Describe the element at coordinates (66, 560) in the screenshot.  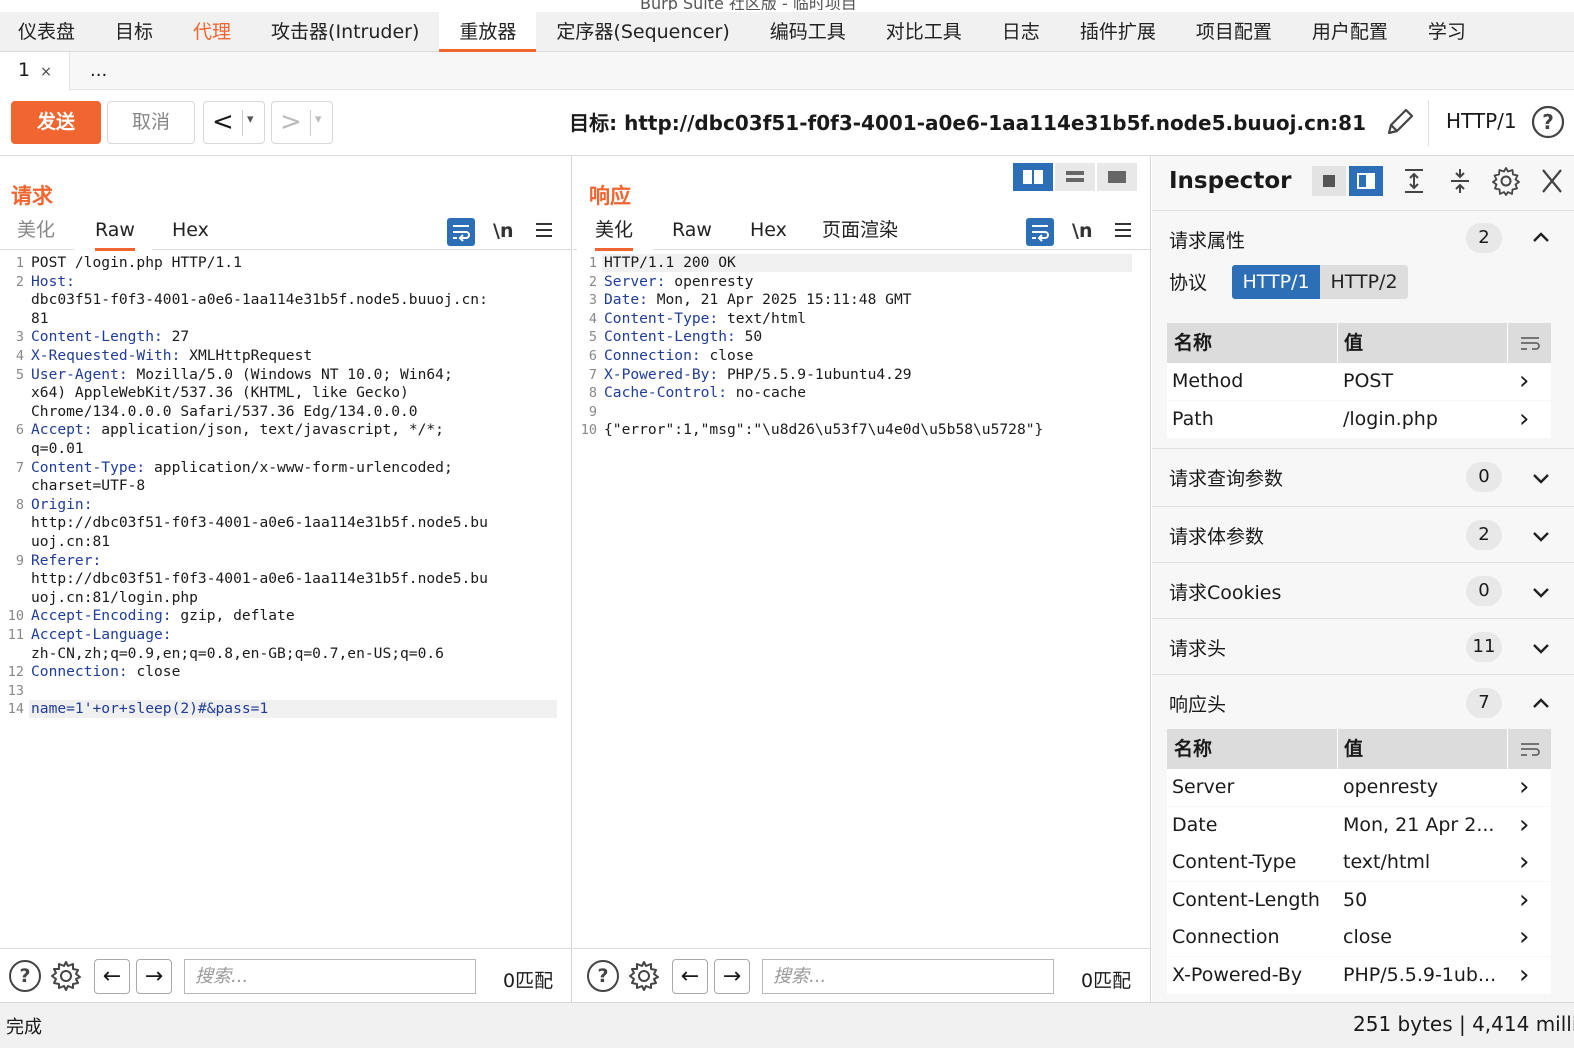
I see `header-key: Referer:` at that location.